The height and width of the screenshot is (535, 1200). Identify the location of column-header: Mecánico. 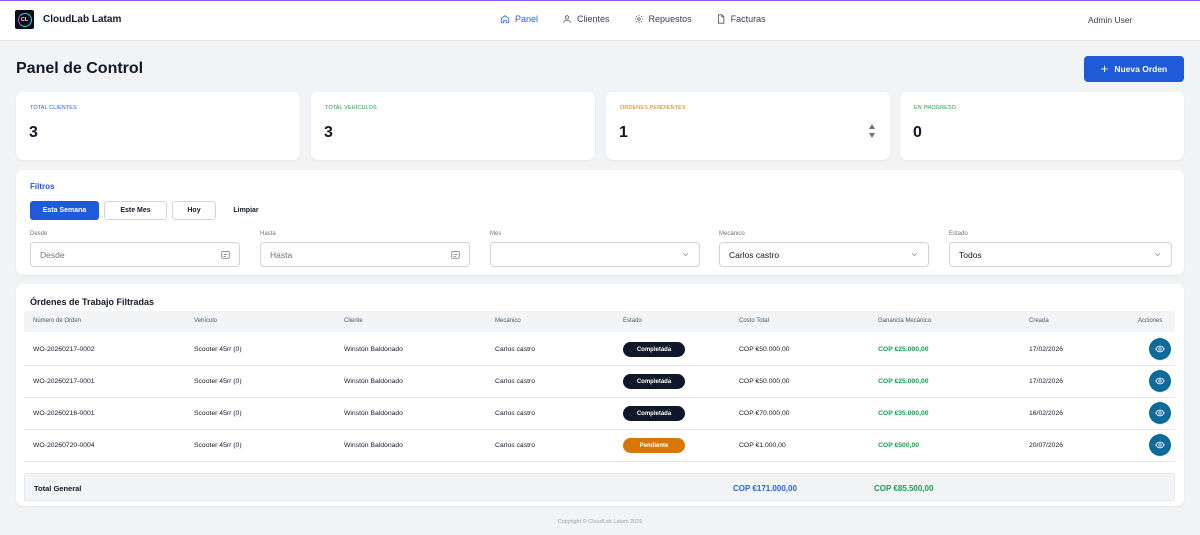
(508, 321).